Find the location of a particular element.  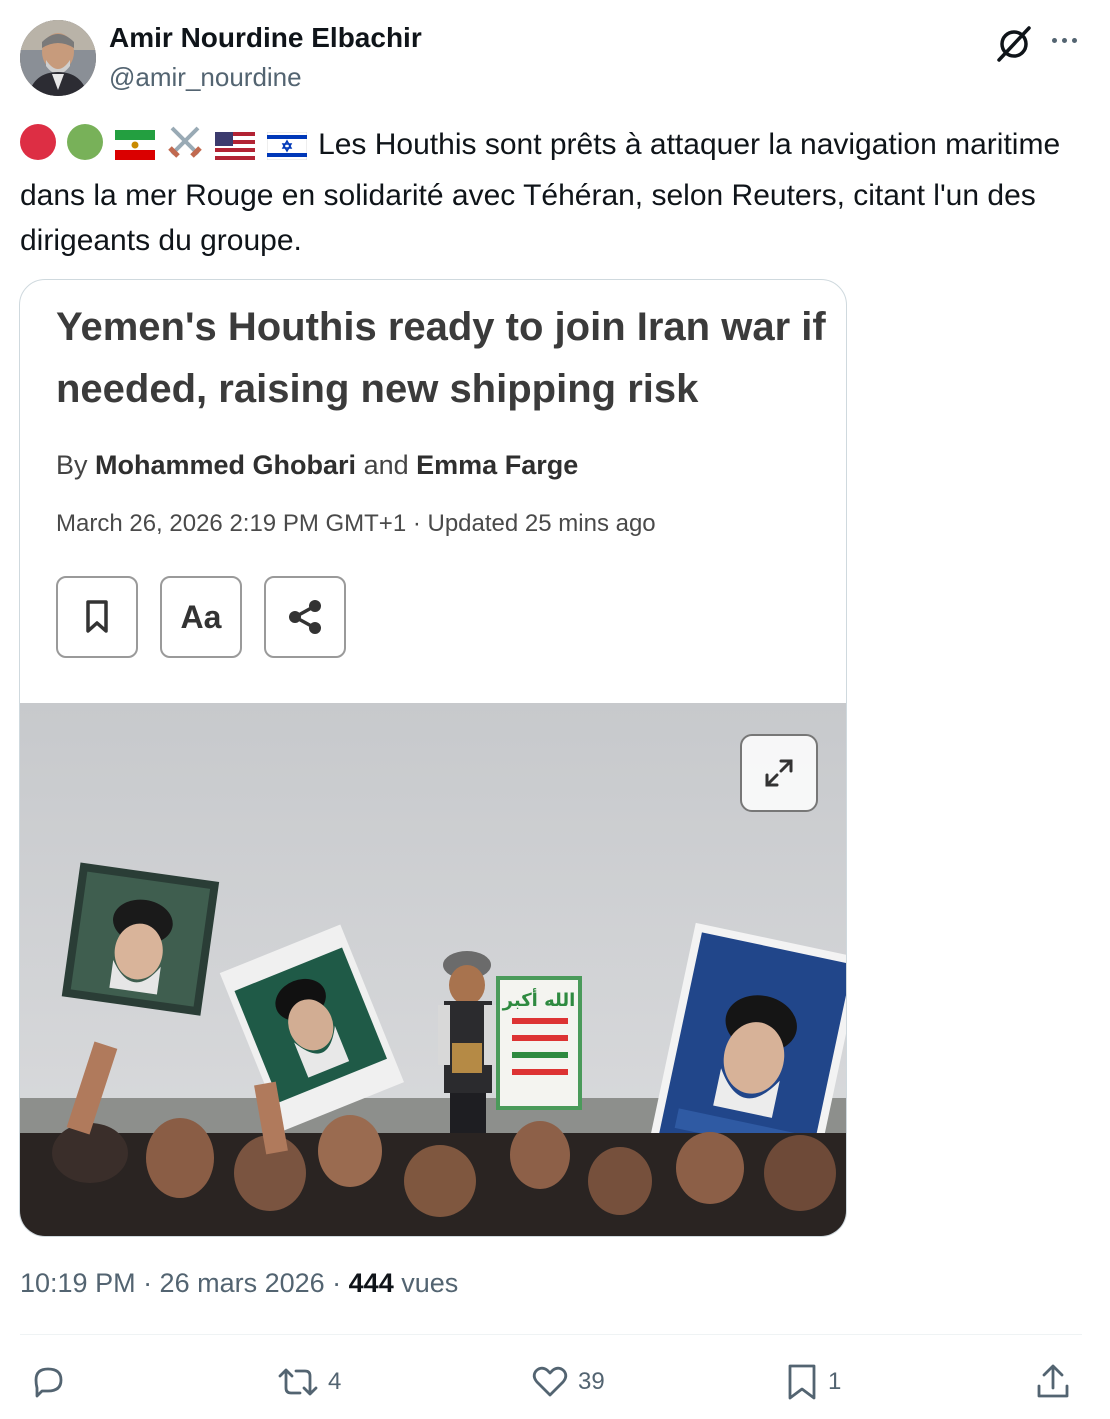

avatar is located at coordinates (58, 58).